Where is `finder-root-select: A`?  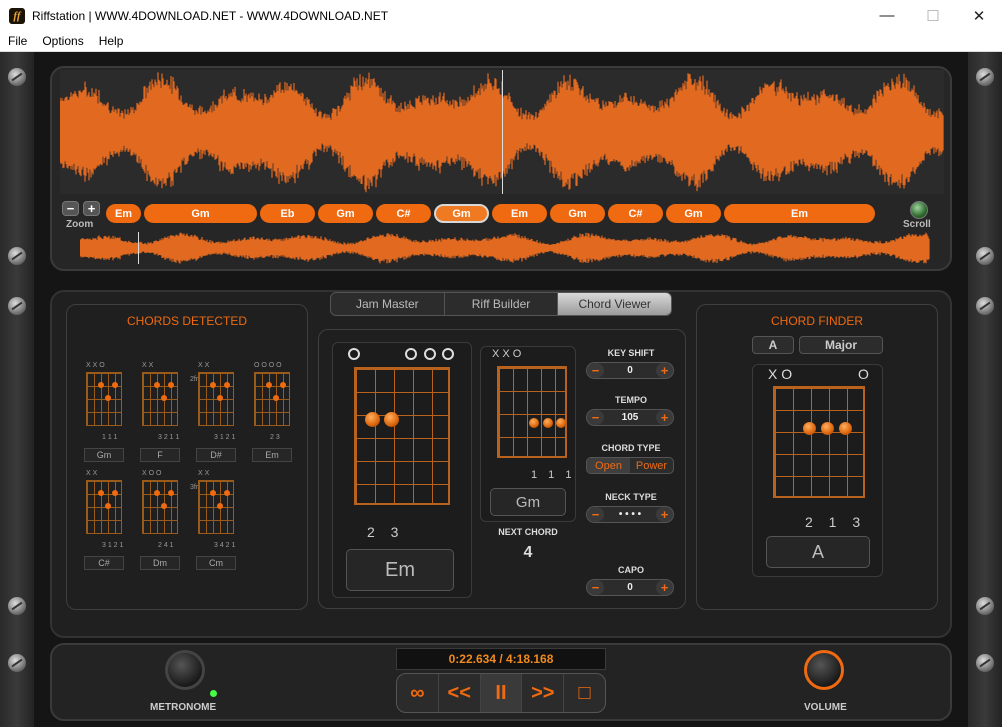
finder-root-select: A is located at coordinates (773, 345).